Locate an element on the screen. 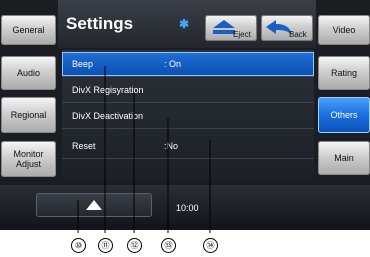 The width and height of the screenshot is (370, 257). menu-others-button: Others is located at coordinates (344, 115).